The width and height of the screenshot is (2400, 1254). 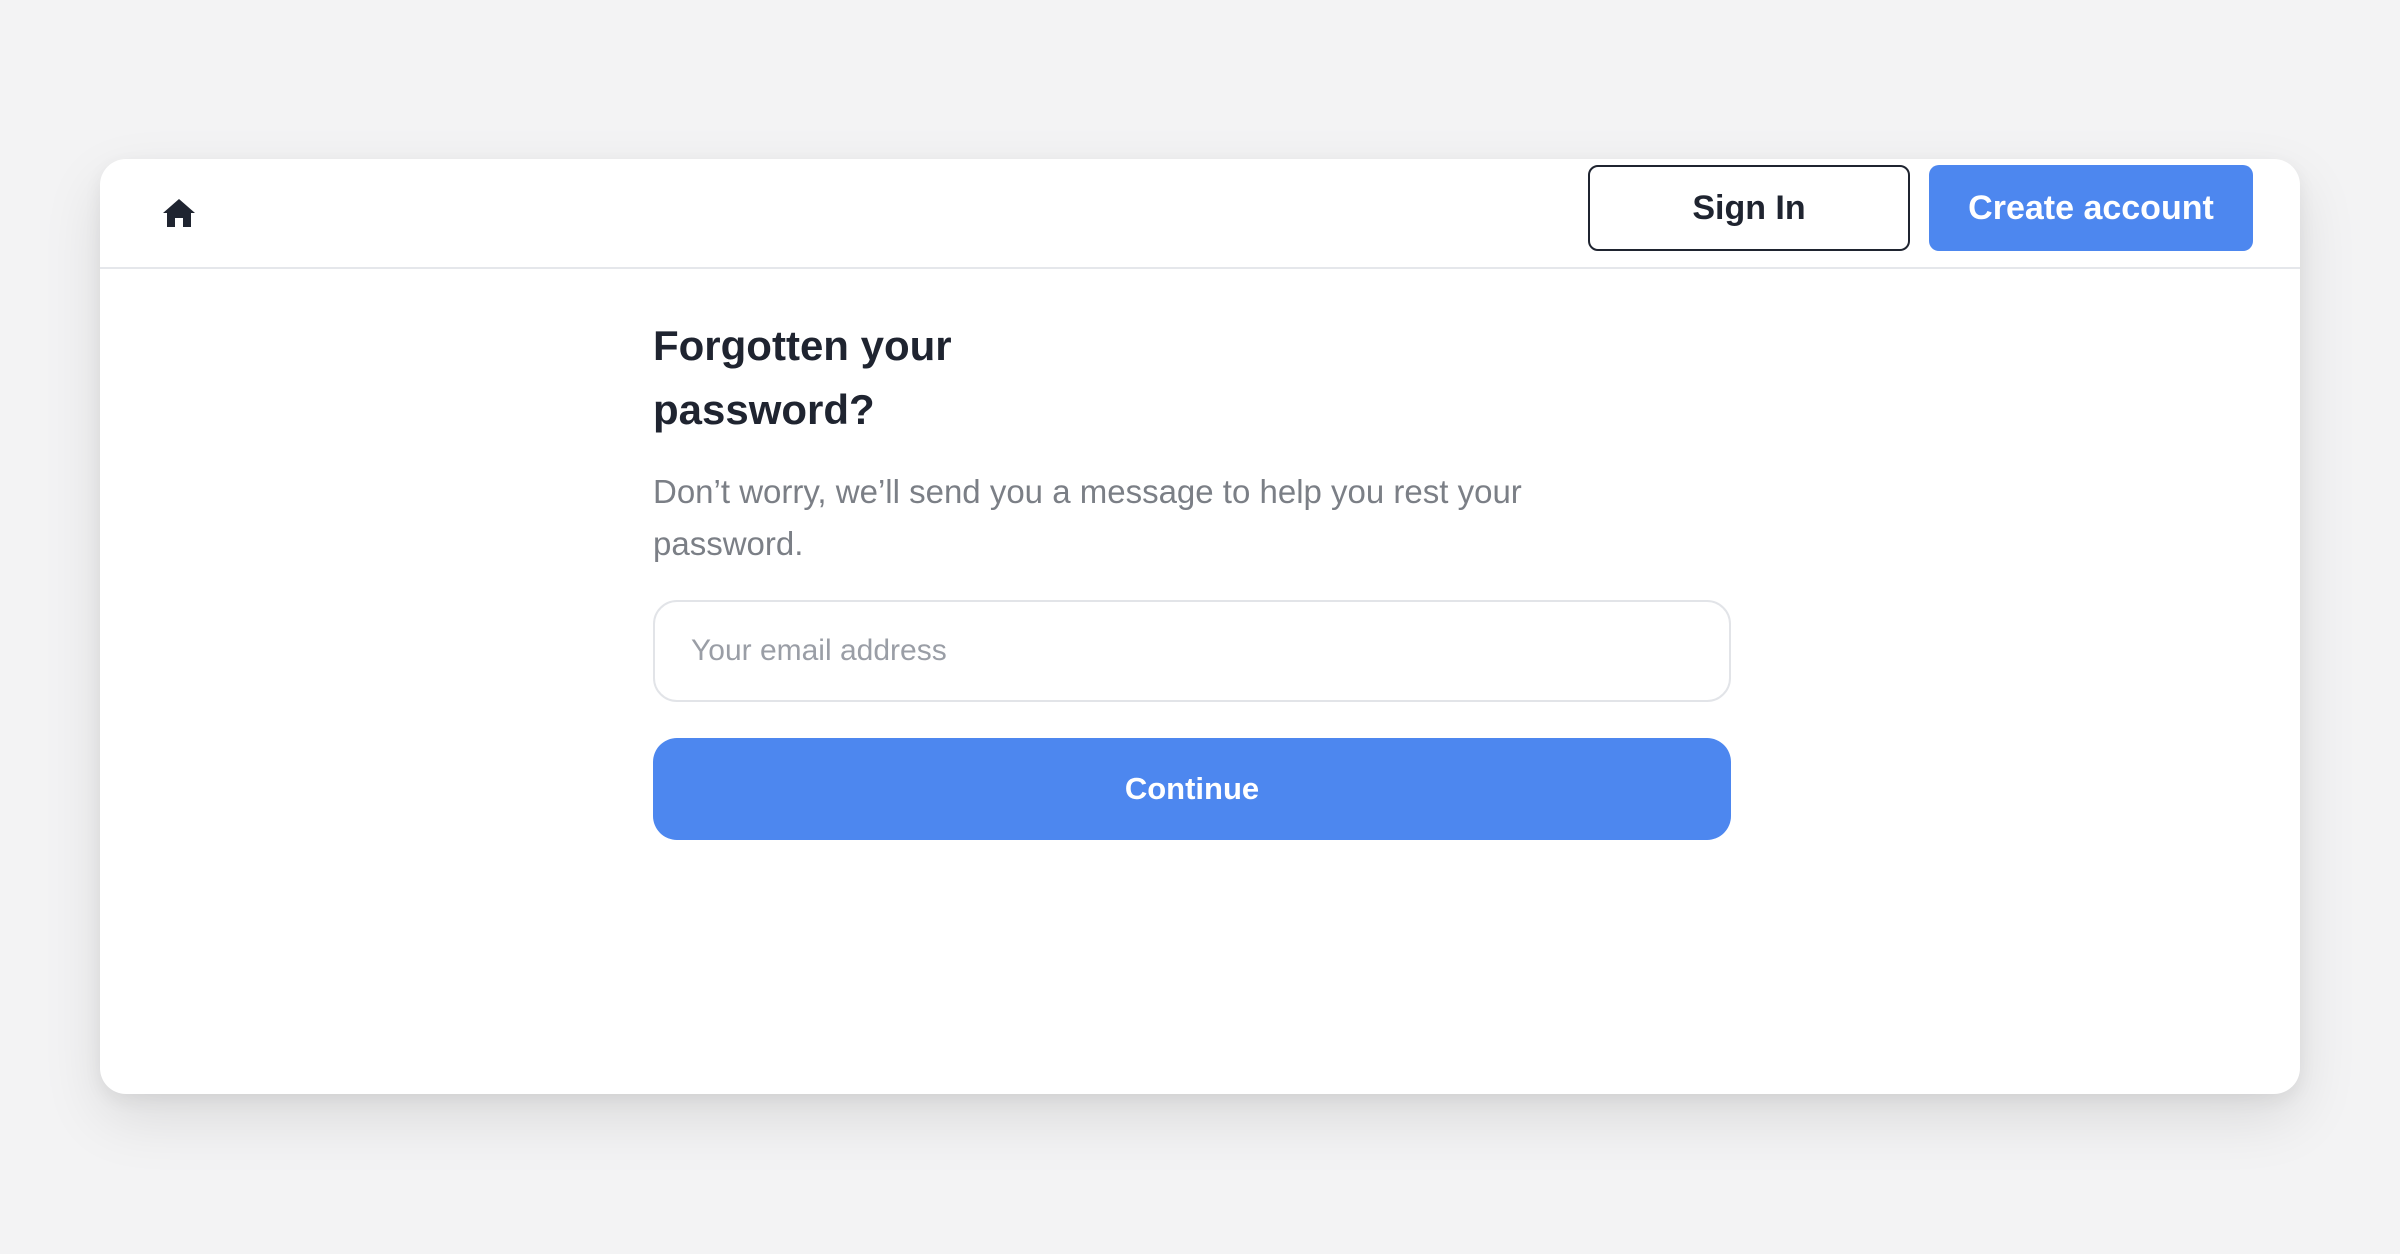 I want to click on top-nav: Sign In Create account, so click(x=1200, y=214).